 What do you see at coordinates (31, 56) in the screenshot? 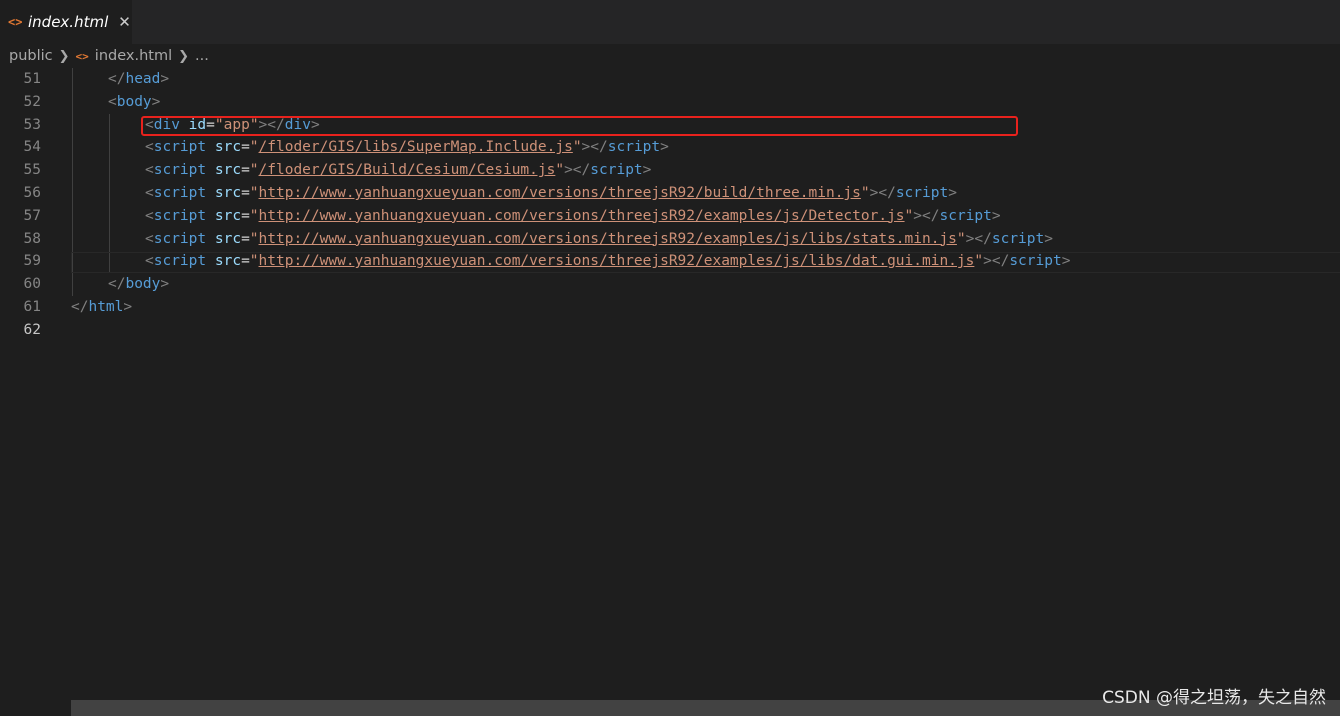
I see `breadcrumb-folder: public` at bounding box center [31, 56].